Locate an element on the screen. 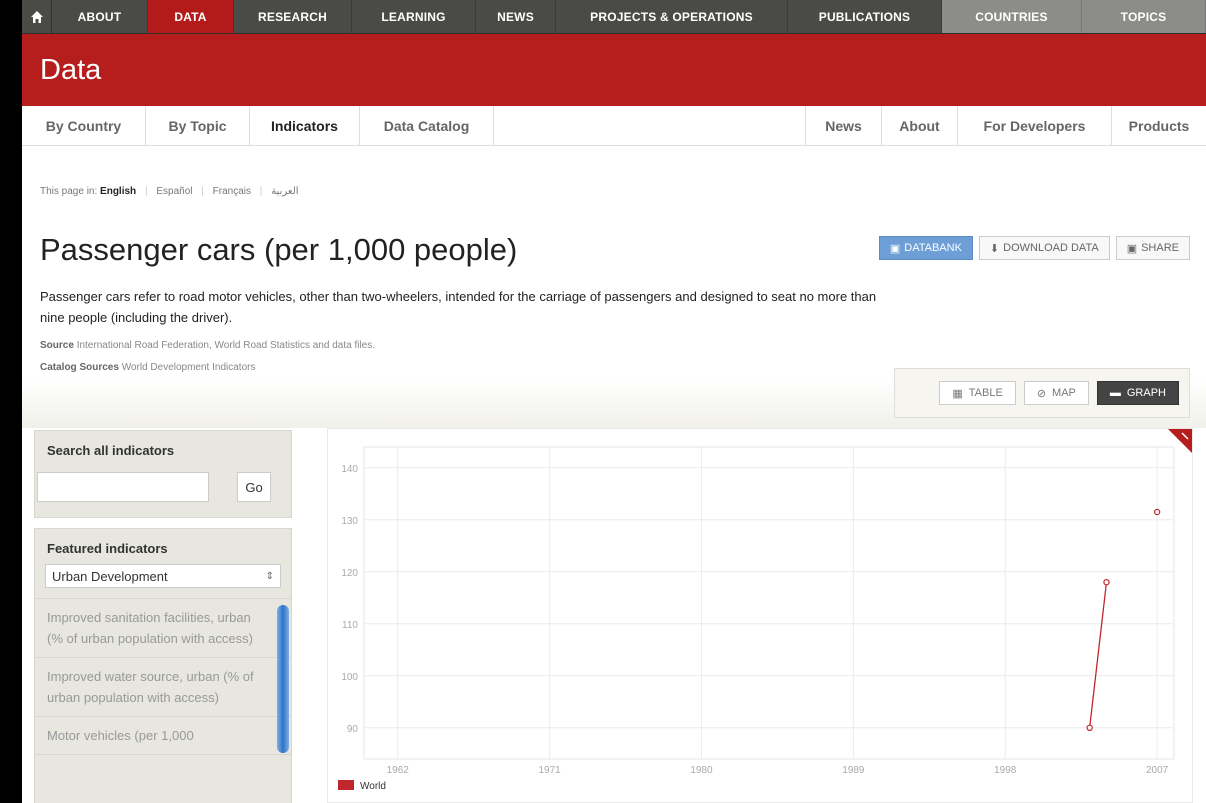 The height and width of the screenshot is (803, 1206). legend-label: World is located at coordinates (373, 786).